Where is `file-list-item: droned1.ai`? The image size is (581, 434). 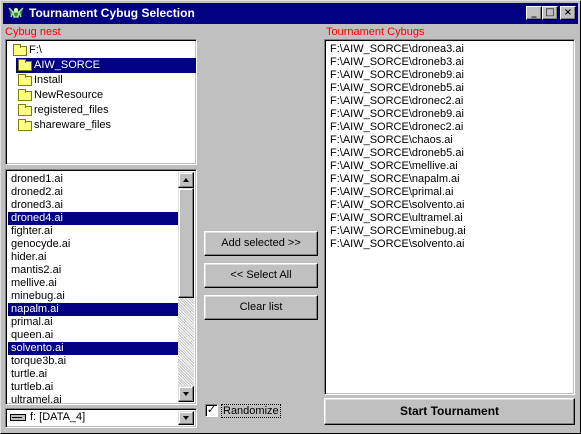
file-list-item: droned1.ai is located at coordinates (93, 179).